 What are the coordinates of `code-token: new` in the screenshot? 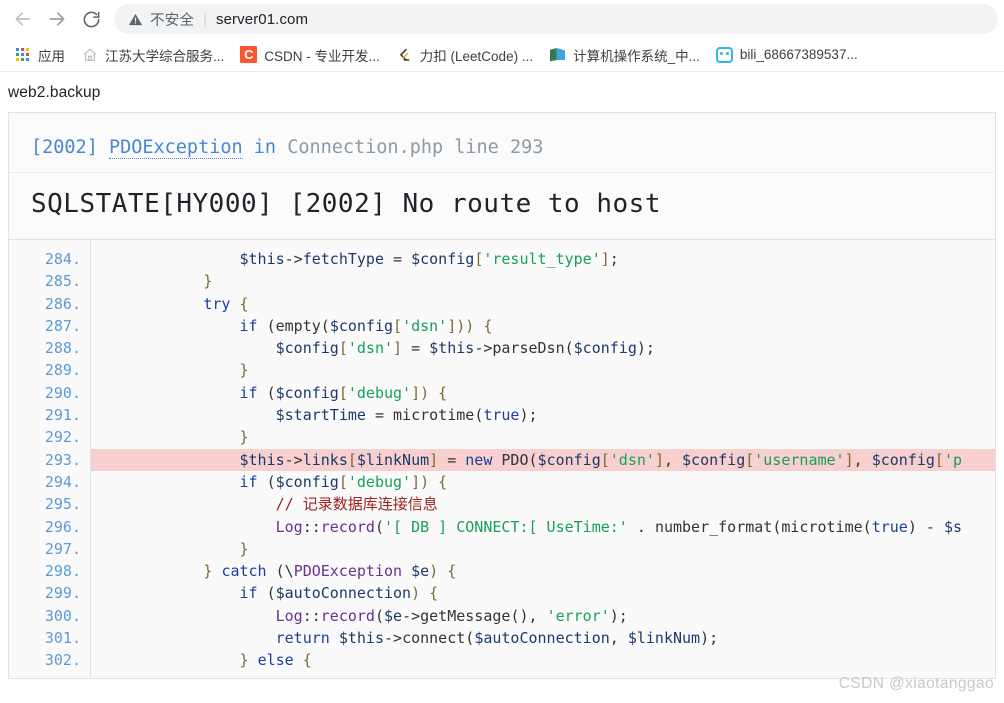 It's located at (479, 459).